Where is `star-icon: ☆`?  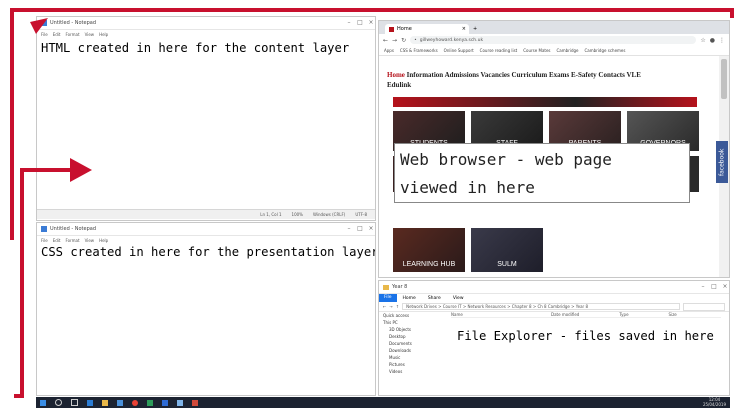 star-icon: ☆ is located at coordinates (702, 40).